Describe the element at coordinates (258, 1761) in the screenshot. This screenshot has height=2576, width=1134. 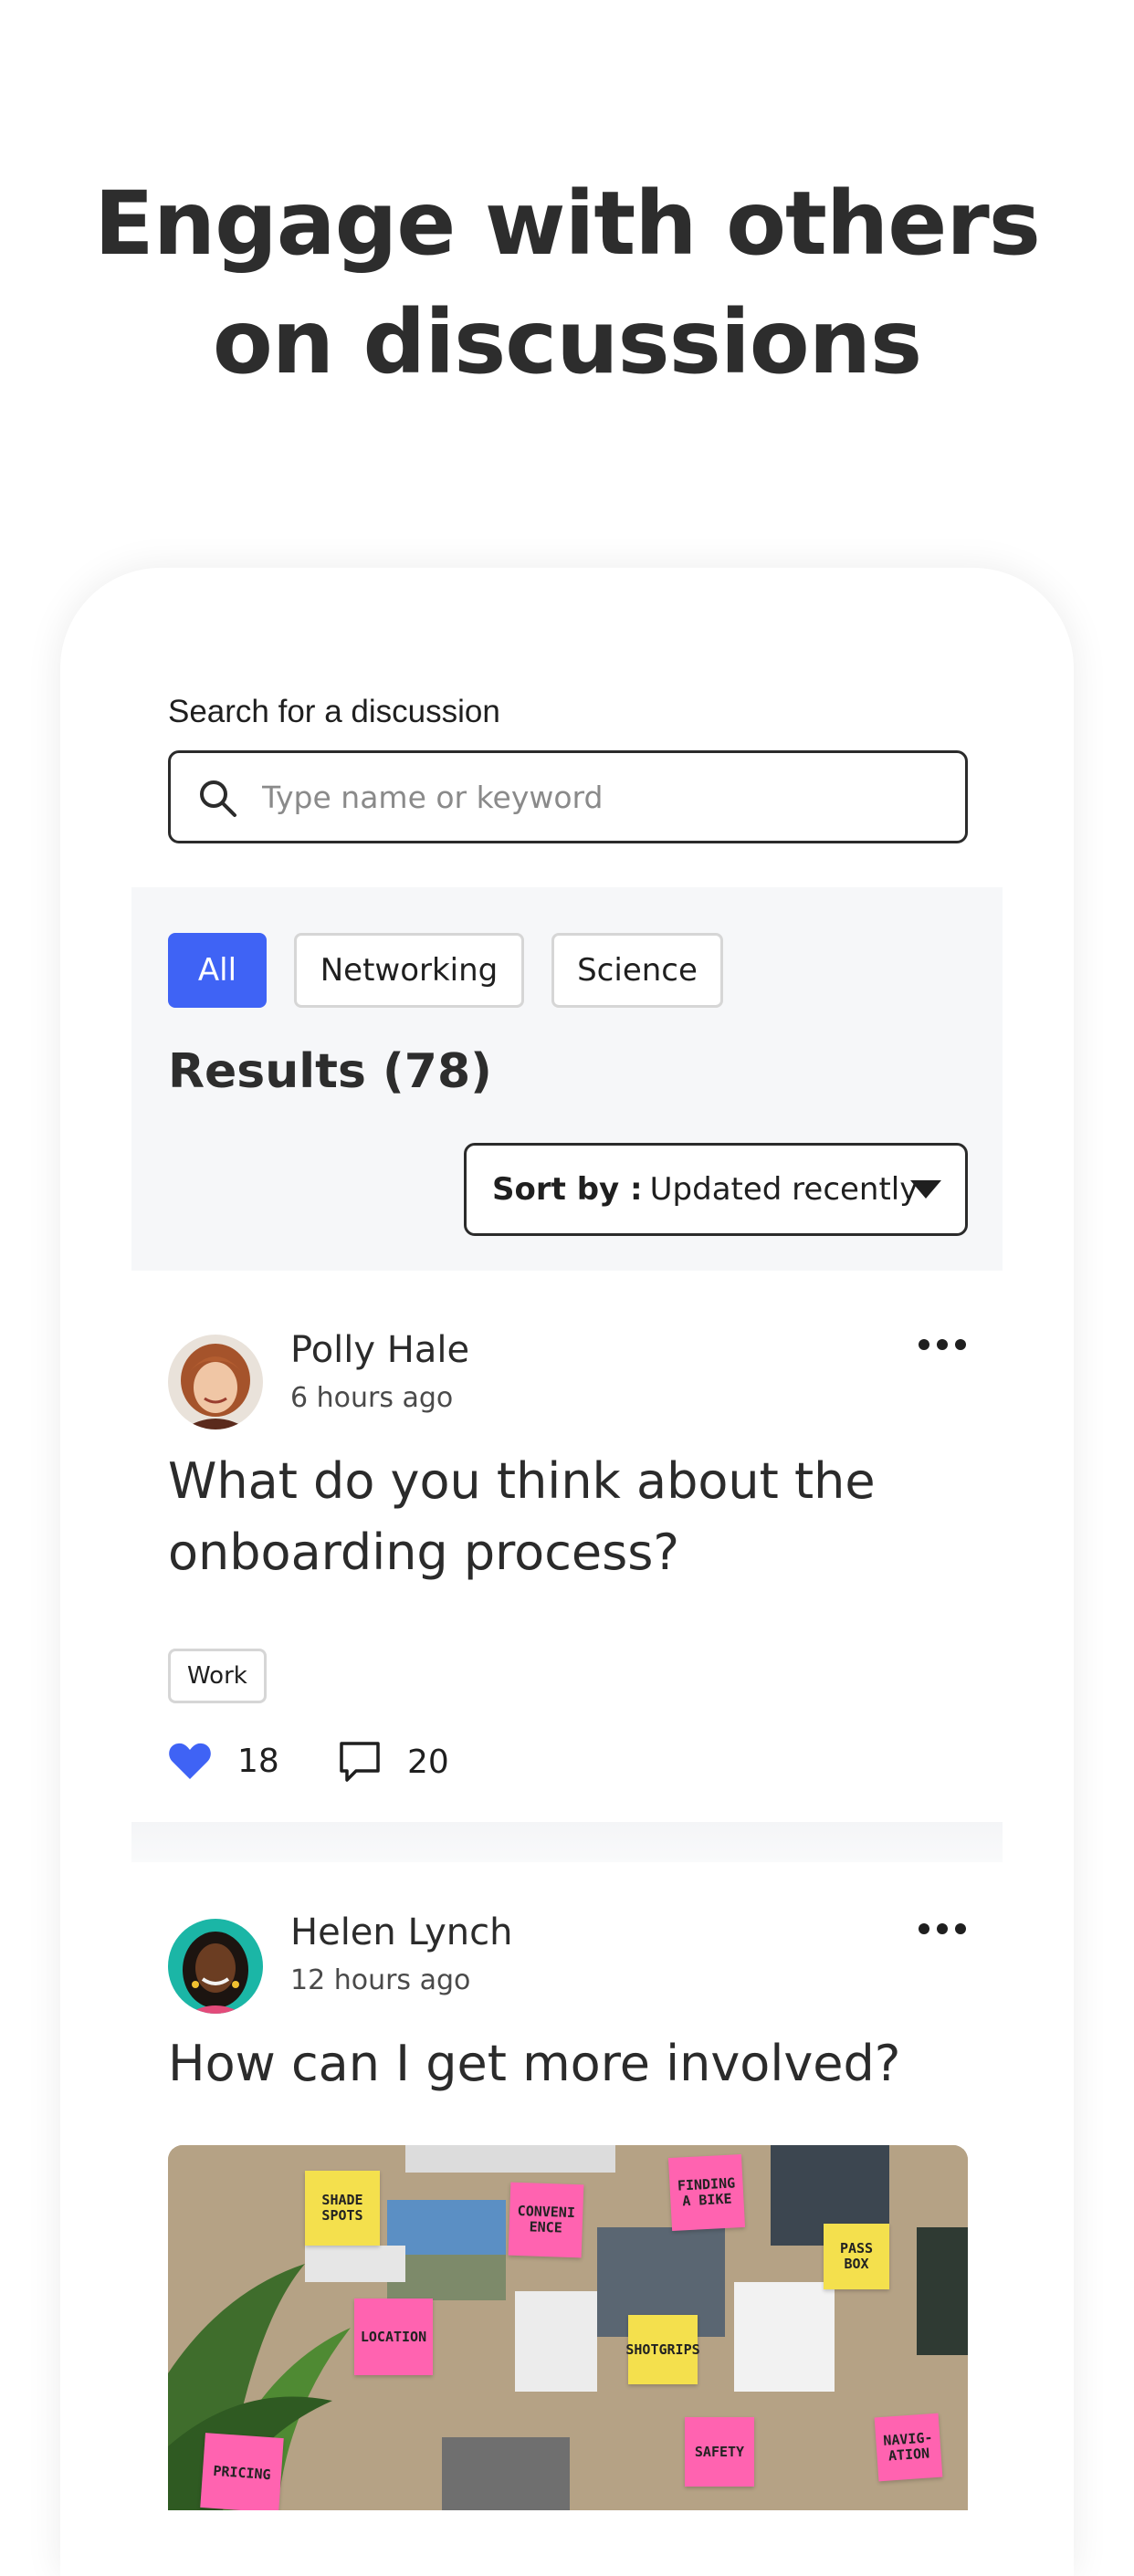
I see `like-count: 18` at that location.